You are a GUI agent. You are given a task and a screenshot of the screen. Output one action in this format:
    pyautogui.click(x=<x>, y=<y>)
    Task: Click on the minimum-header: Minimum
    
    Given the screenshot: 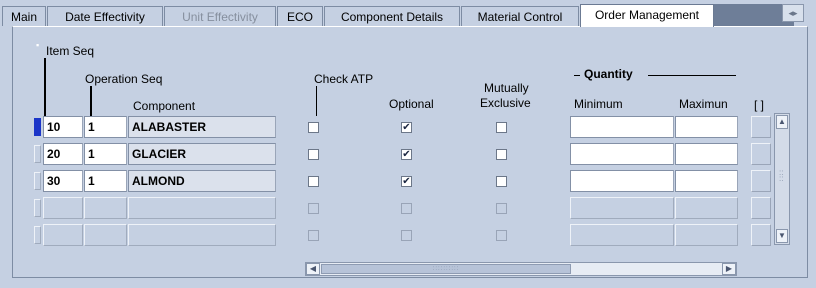 What is the action you would take?
    pyautogui.click(x=598, y=104)
    